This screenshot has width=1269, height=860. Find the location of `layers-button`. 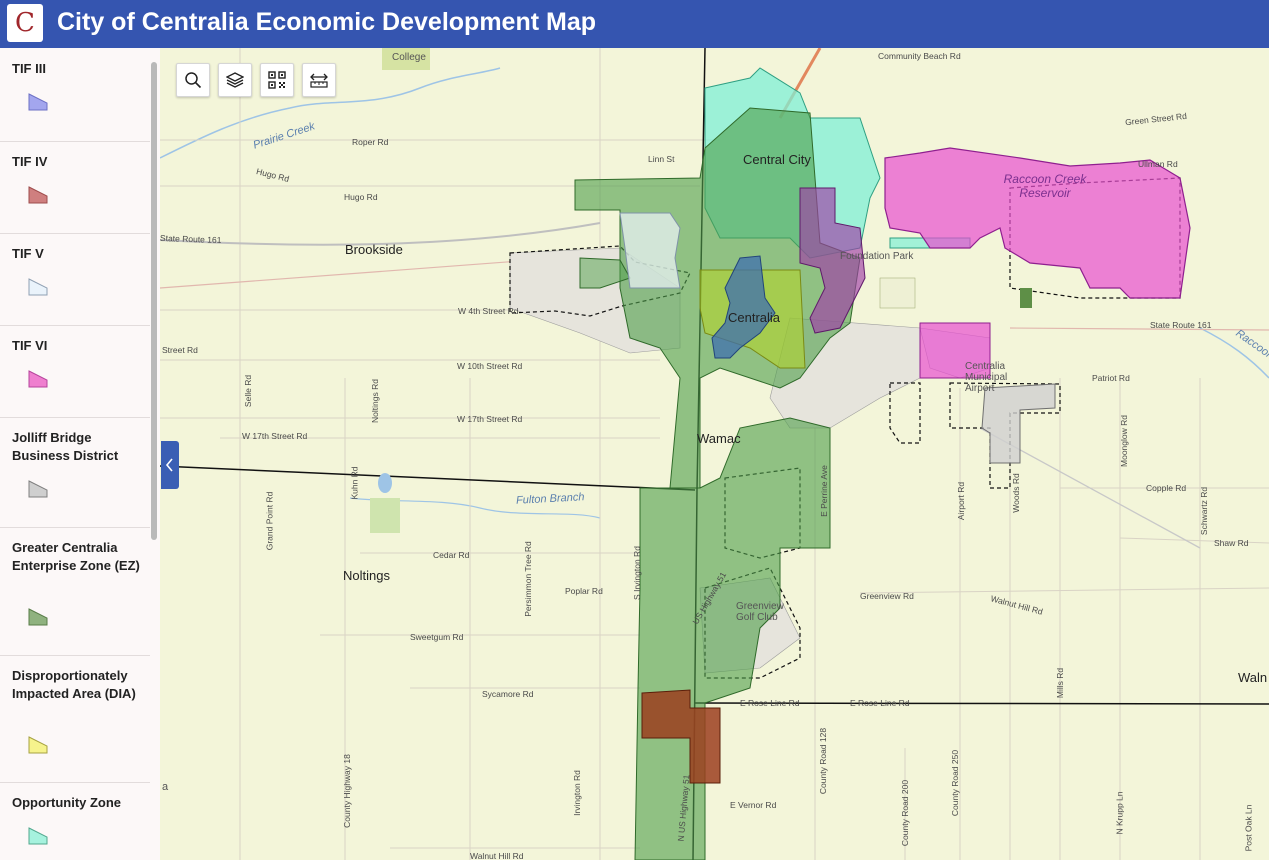

layers-button is located at coordinates (235, 80).